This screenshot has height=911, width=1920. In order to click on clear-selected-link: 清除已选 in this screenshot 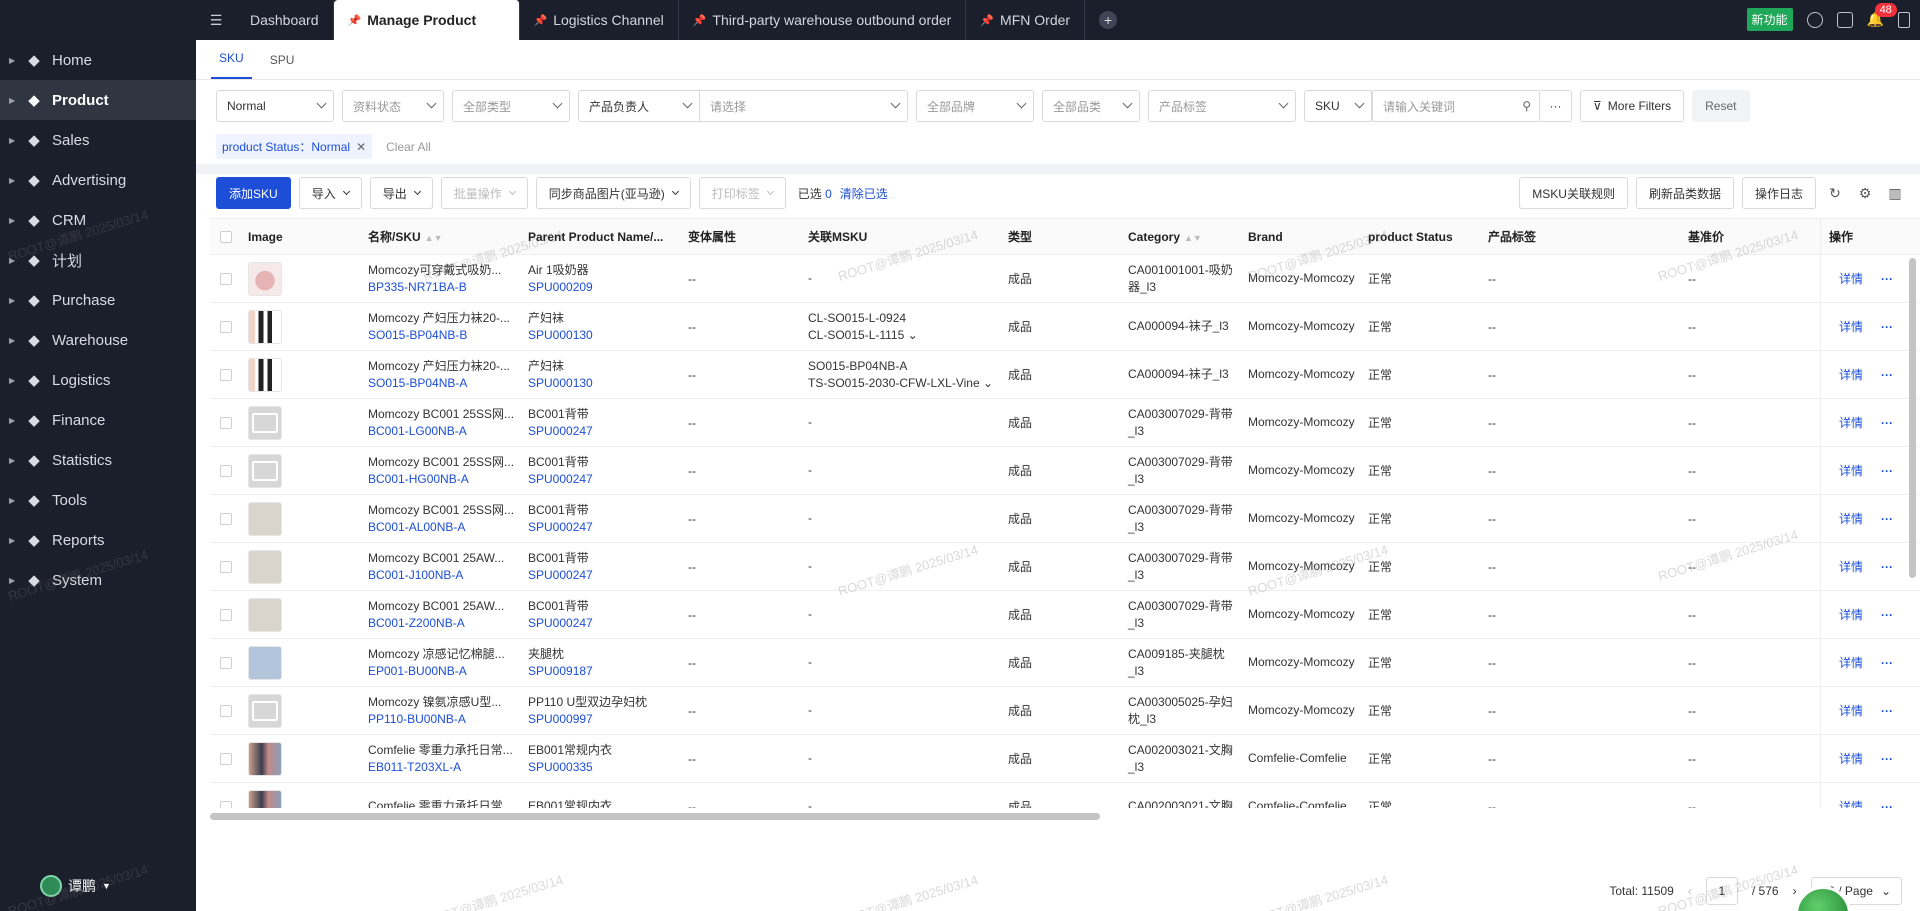, I will do `click(864, 193)`.